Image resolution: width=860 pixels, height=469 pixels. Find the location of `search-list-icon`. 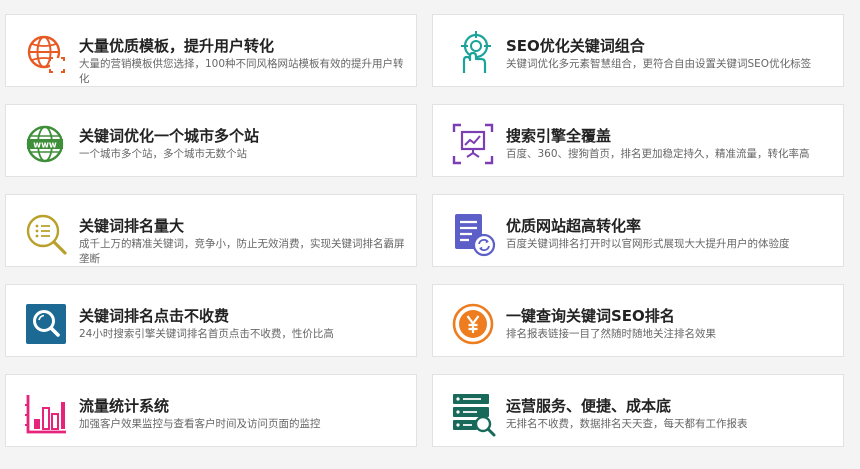

search-list-icon is located at coordinates (46, 234).